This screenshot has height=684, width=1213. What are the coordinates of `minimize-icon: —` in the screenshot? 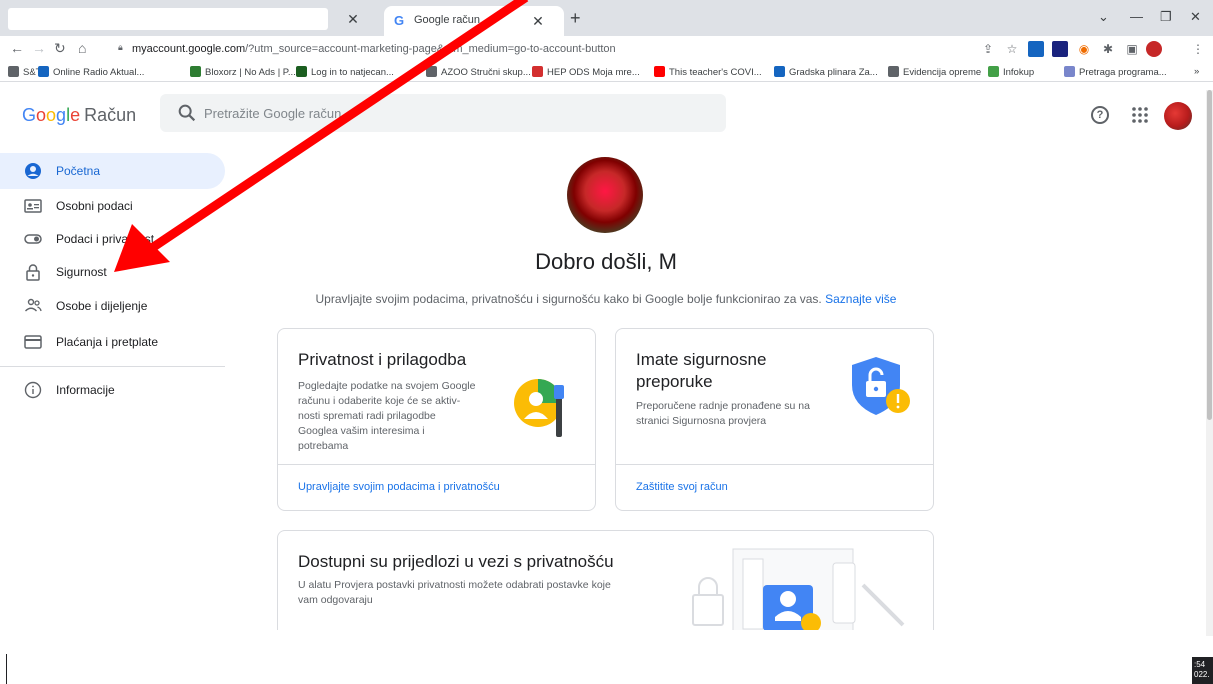 It's located at (1136, 16).